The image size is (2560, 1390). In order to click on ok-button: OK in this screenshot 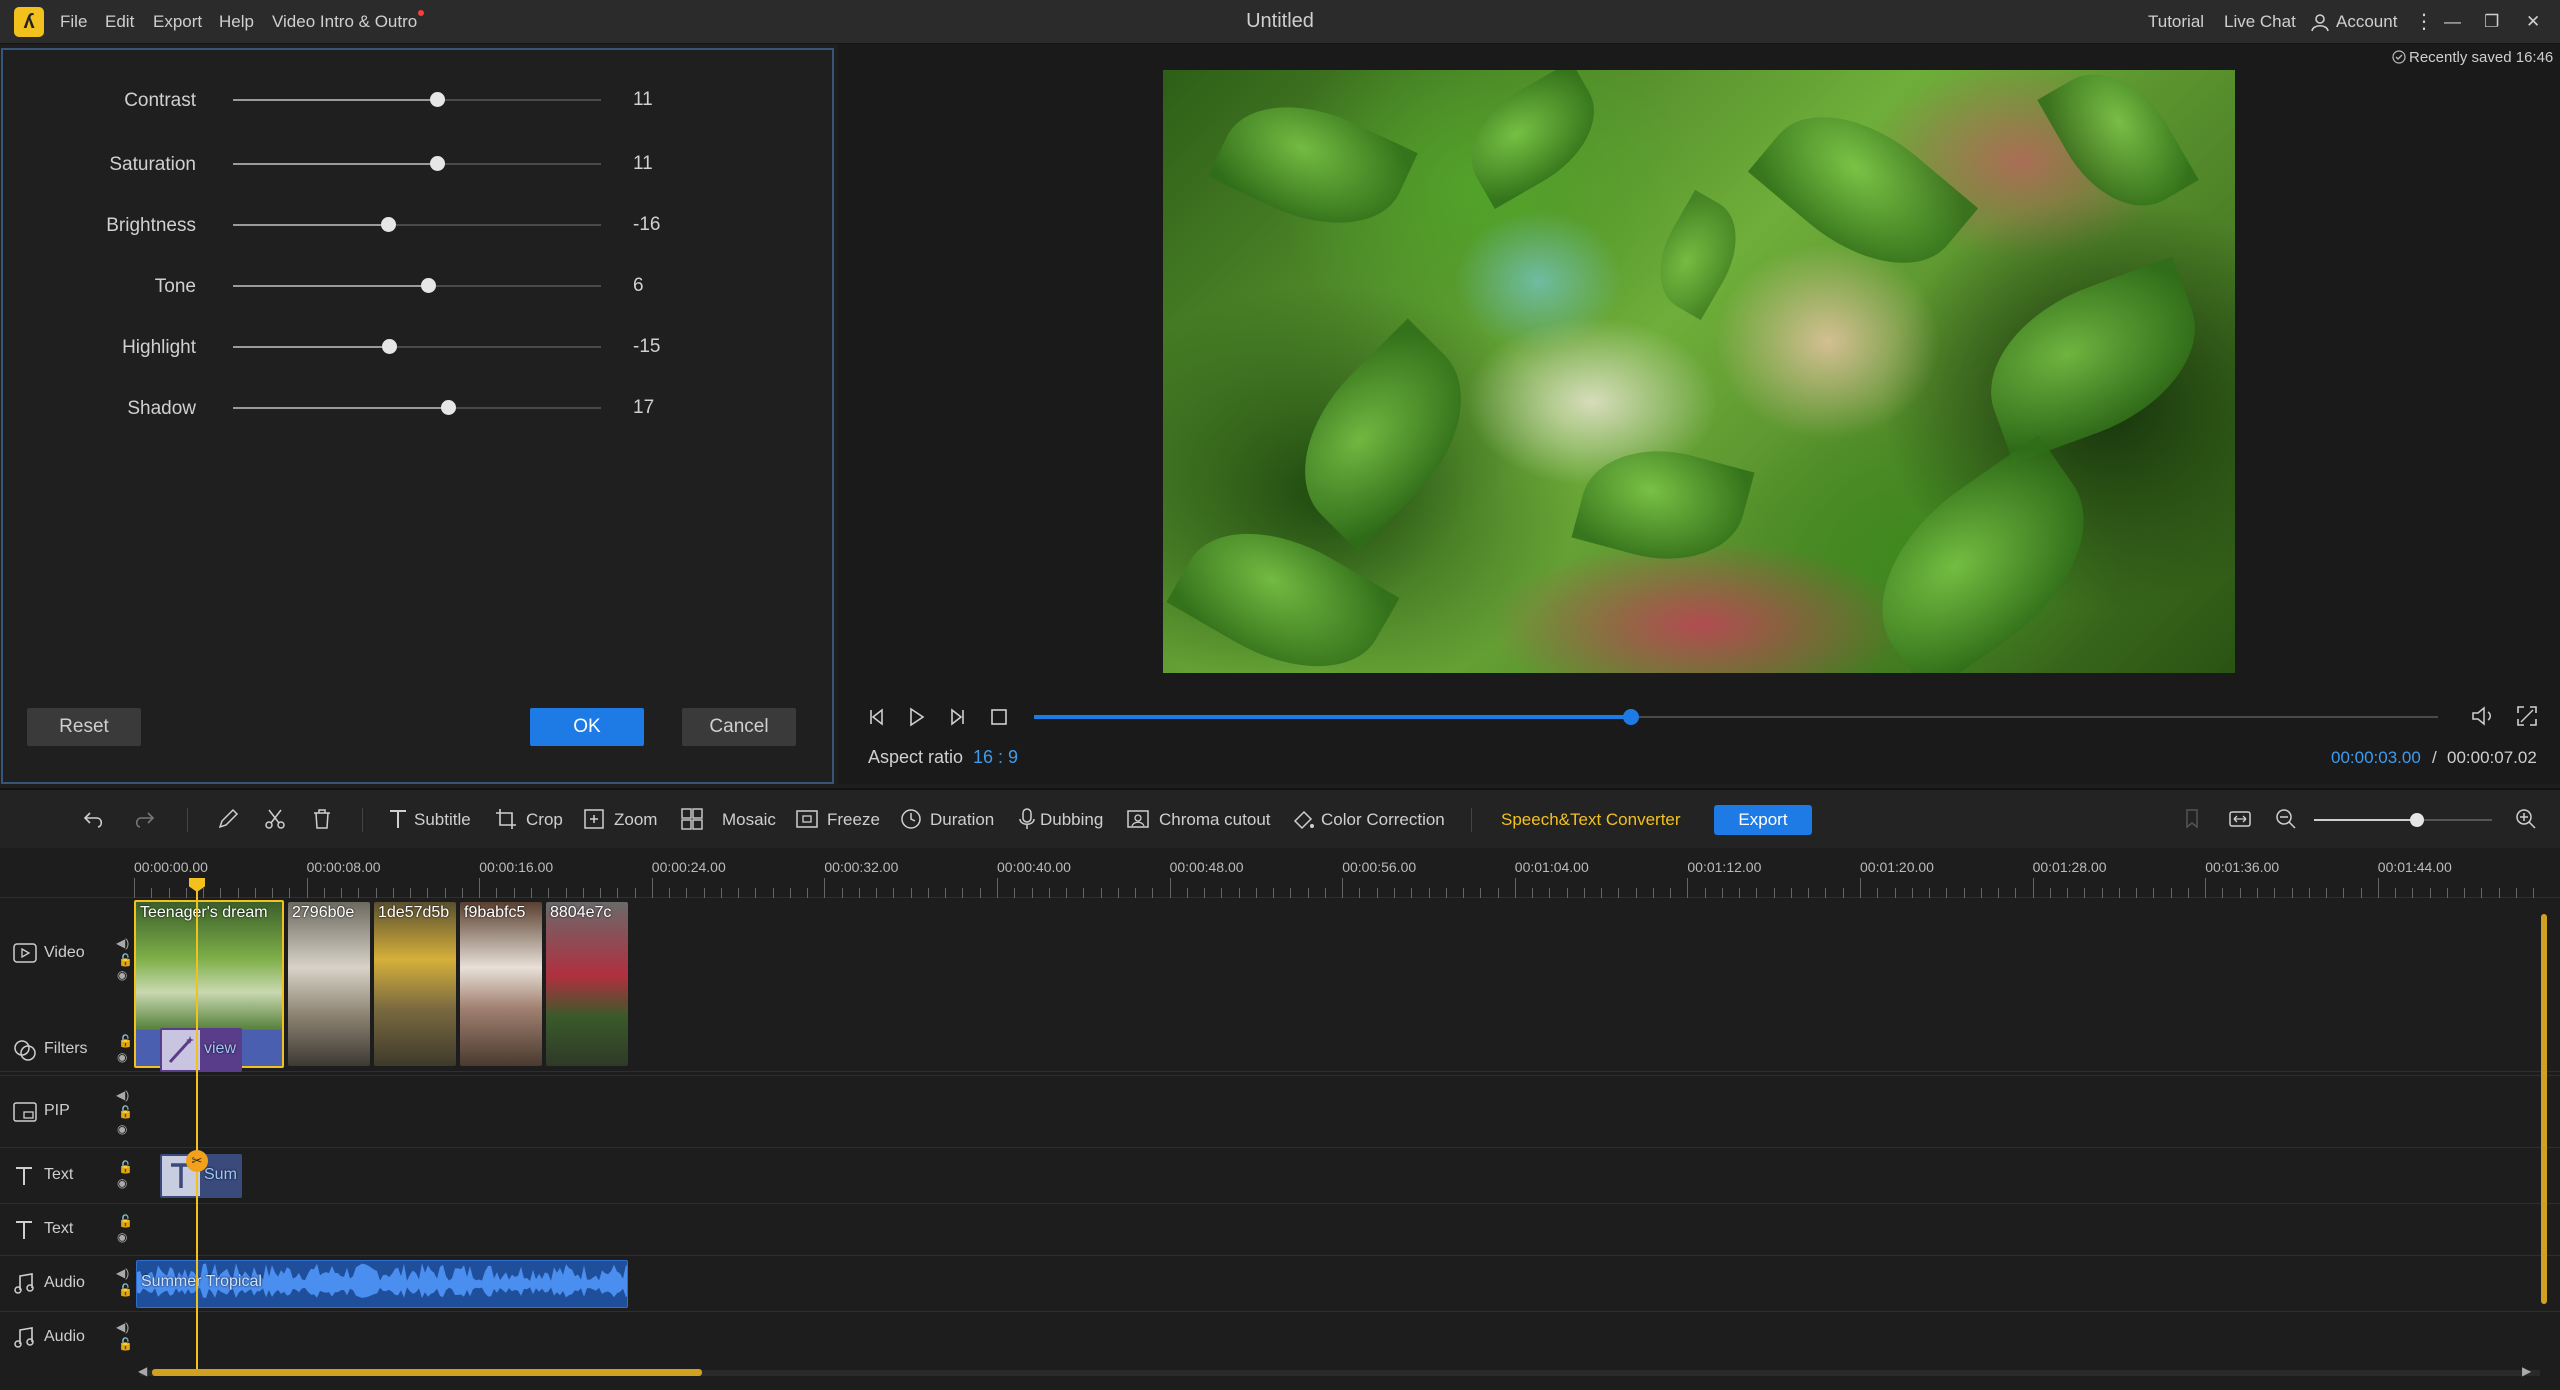, I will do `click(587, 727)`.